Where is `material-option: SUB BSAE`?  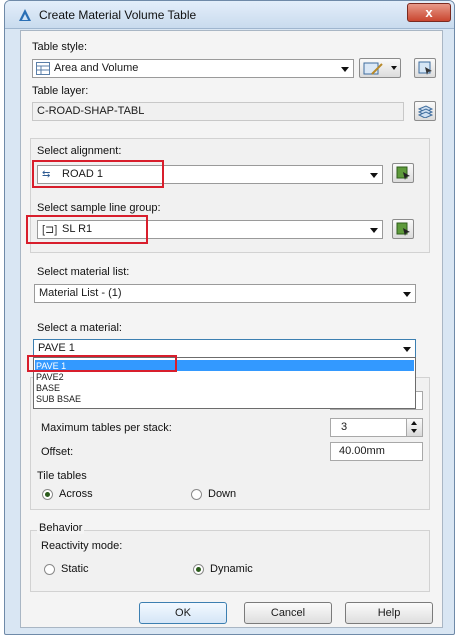
material-option: SUB BSAE is located at coordinates (58, 399).